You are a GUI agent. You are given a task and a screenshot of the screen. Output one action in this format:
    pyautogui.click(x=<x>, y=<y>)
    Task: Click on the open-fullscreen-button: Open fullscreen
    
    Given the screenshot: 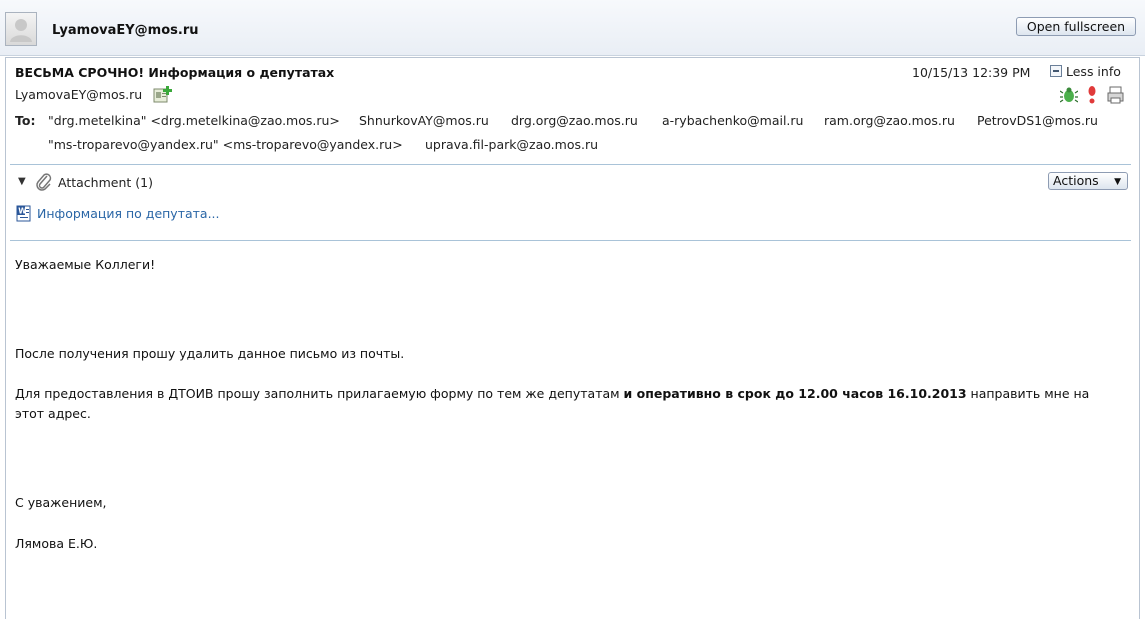 What is the action you would take?
    pyautogui.click(x=1076, y=26)
    